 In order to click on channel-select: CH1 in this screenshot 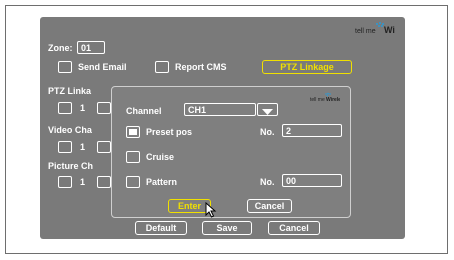, I will do `click(220, 109)`.